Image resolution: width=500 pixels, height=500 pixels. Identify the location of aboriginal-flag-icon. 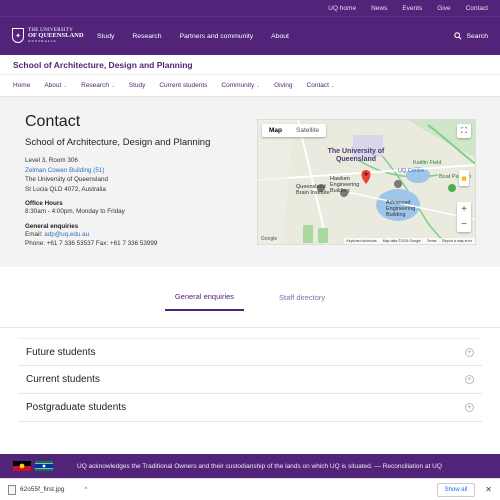
(22, 466).